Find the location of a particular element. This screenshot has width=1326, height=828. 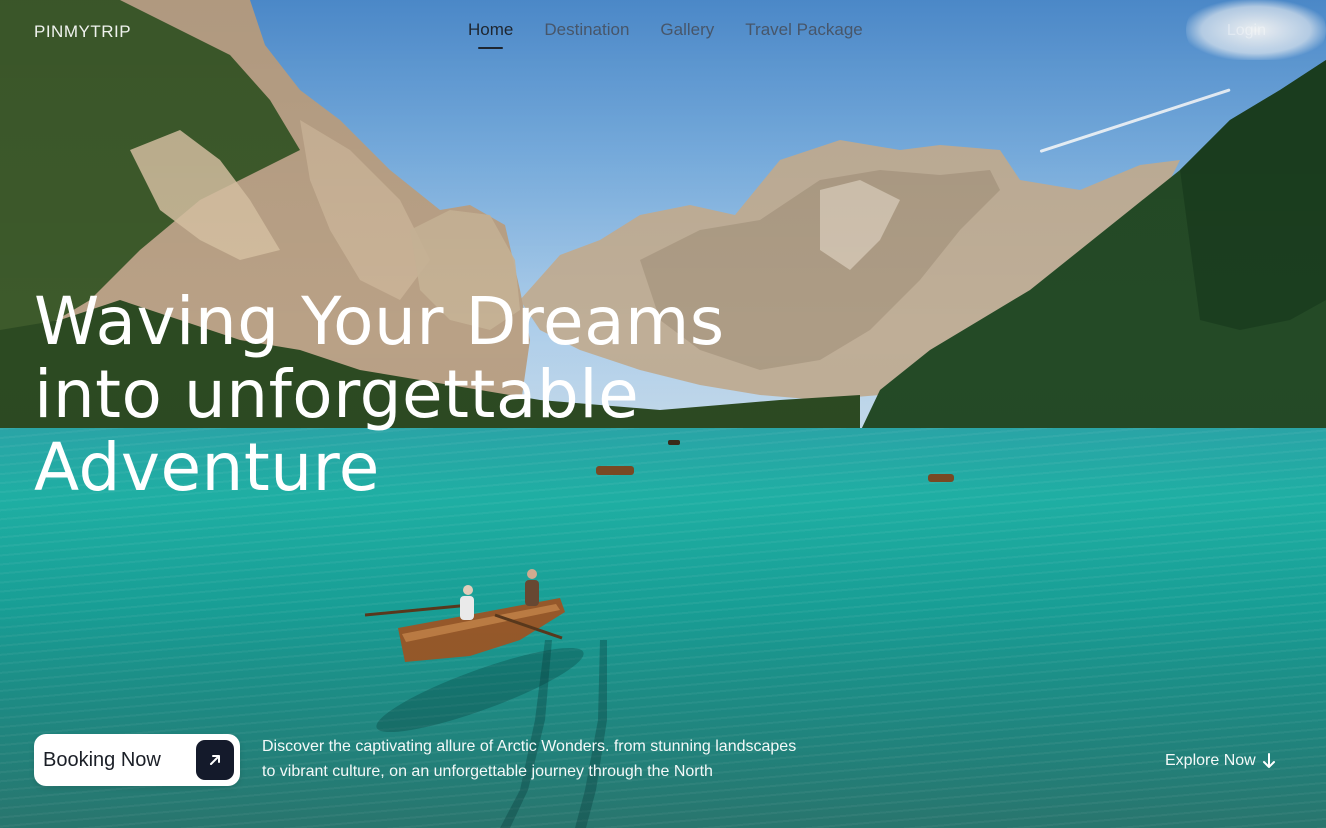

nav-item-gallery: Gallery is located at coordinates (687, 30).